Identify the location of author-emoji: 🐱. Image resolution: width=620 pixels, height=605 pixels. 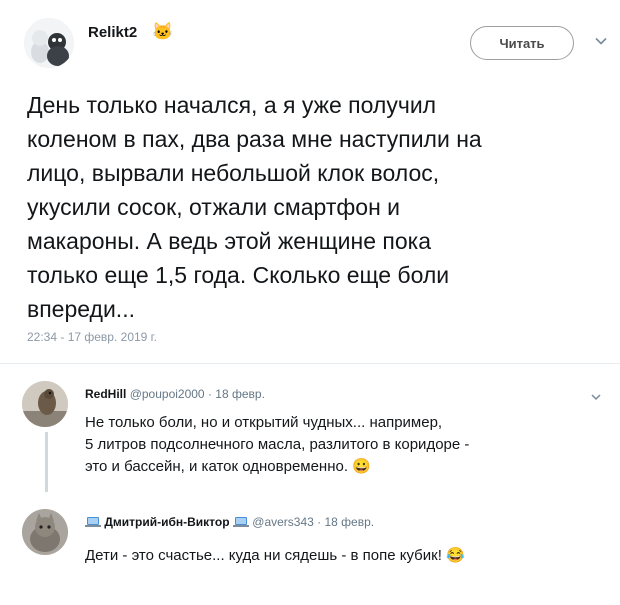
(163, 31).